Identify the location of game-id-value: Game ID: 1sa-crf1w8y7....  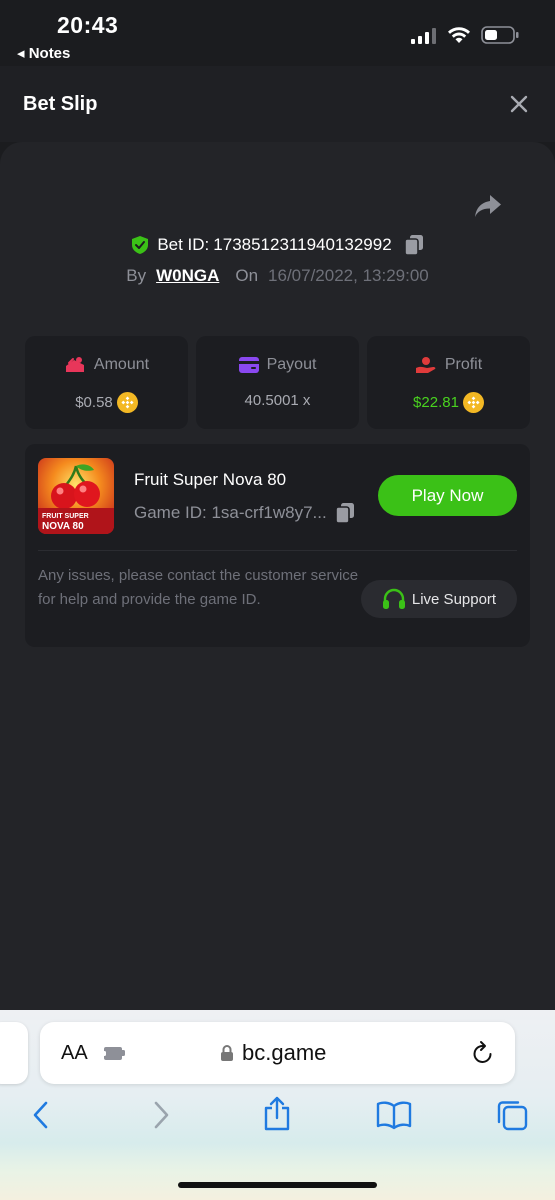
(230, 512).